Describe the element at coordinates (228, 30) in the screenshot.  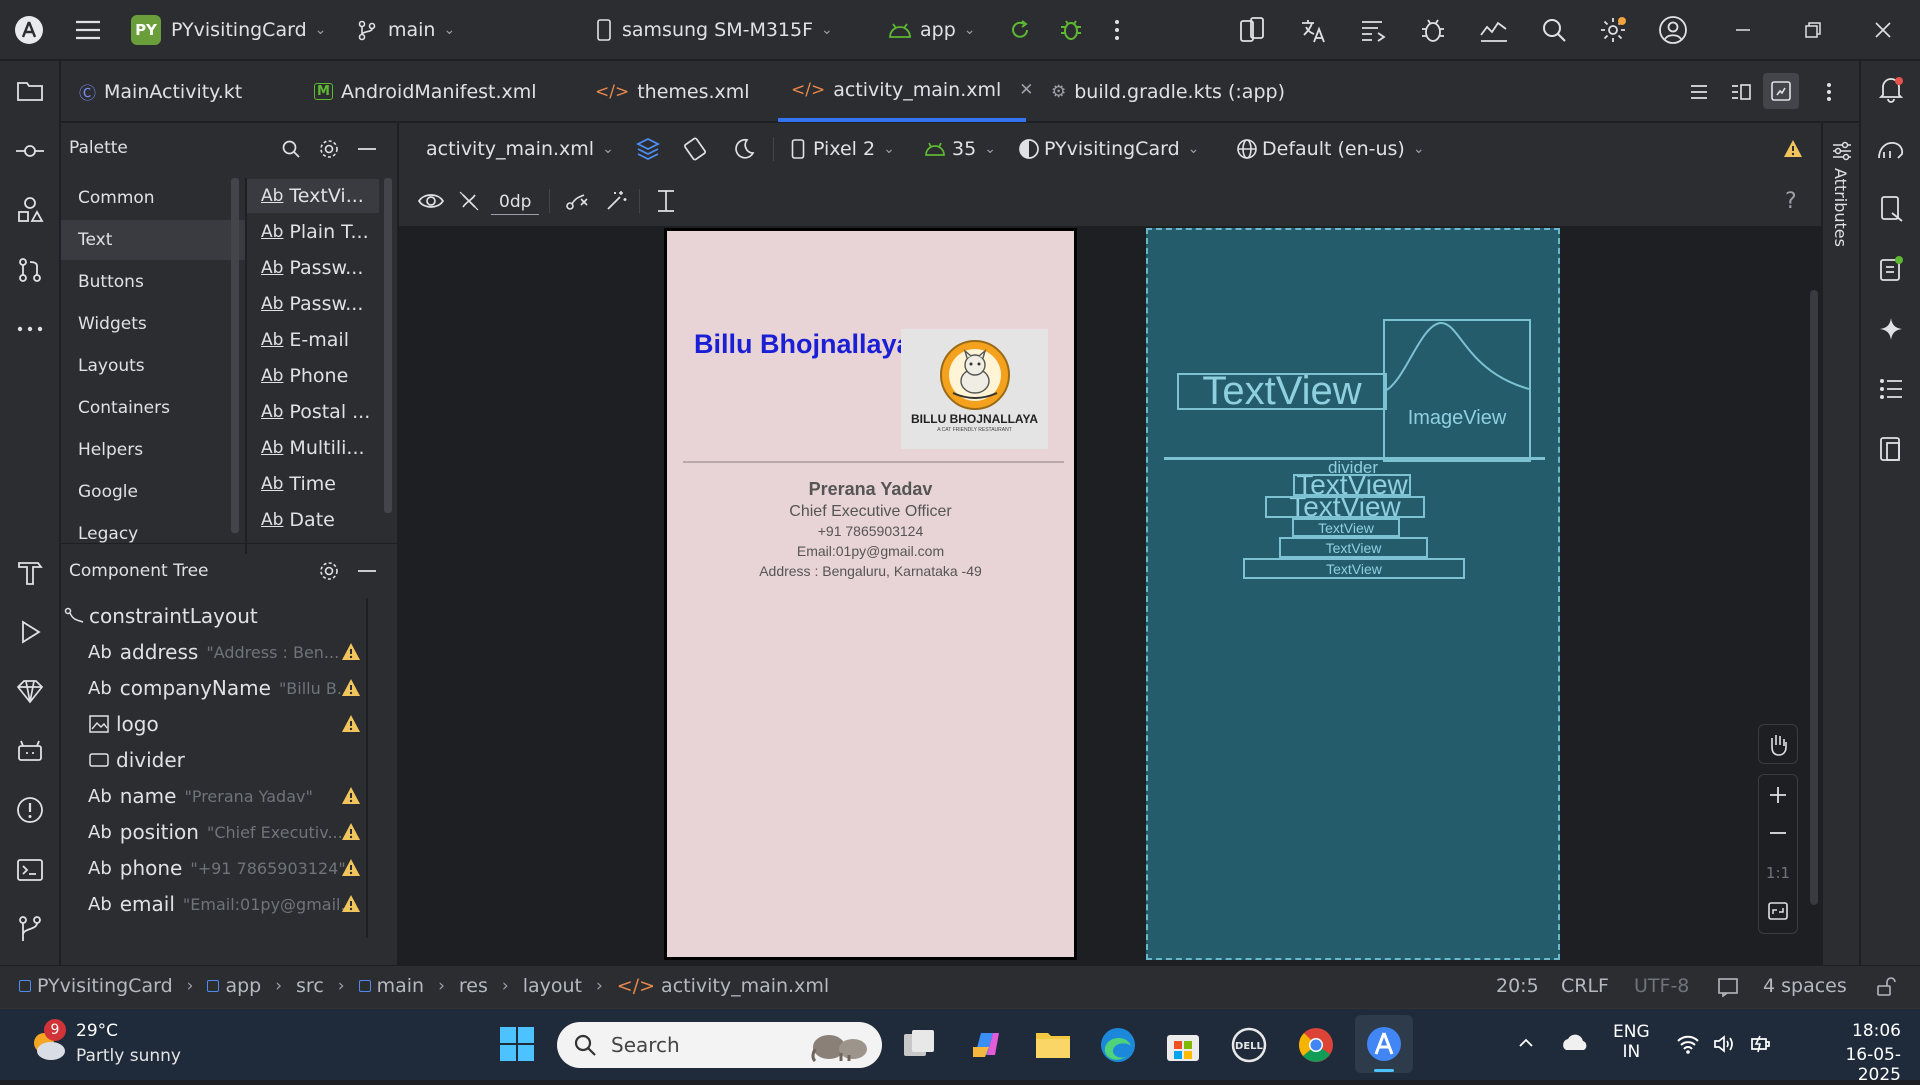
I see `project-selector: PY PYvisitingCard ⌄` at that location.